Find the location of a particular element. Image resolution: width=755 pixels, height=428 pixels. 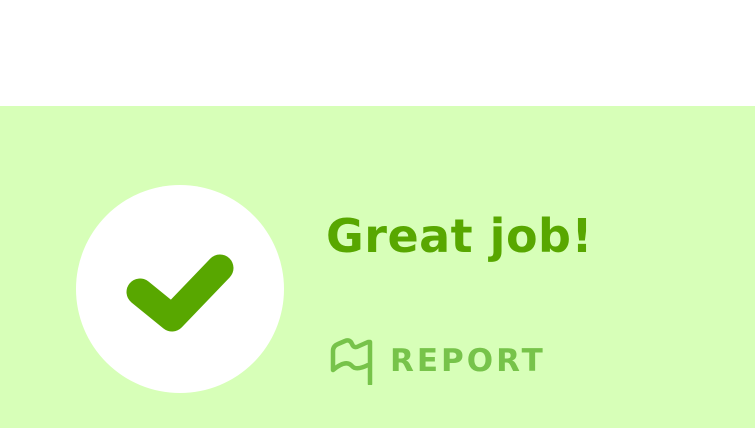

report-label: REPORT is located at coordinates (468, 361).